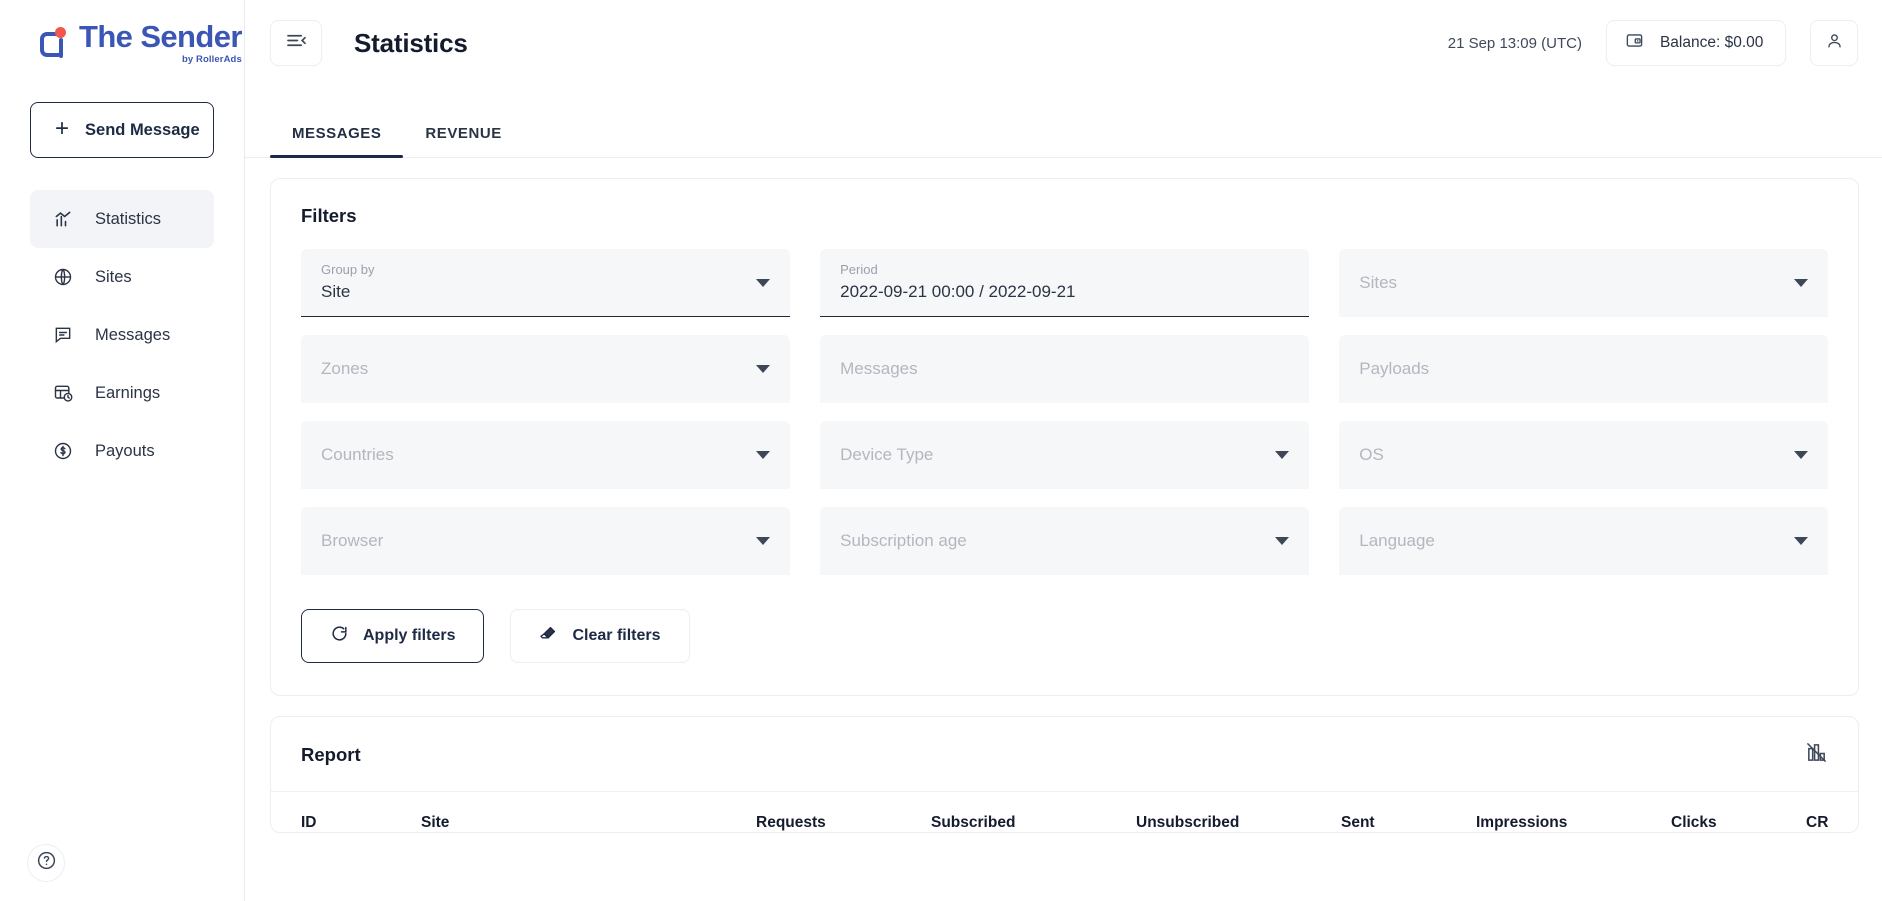 The image size is (1882, 901). Describe the element at coordinates (546, 455) in the screenshot. I see `filter-countries: Countries` at that location.